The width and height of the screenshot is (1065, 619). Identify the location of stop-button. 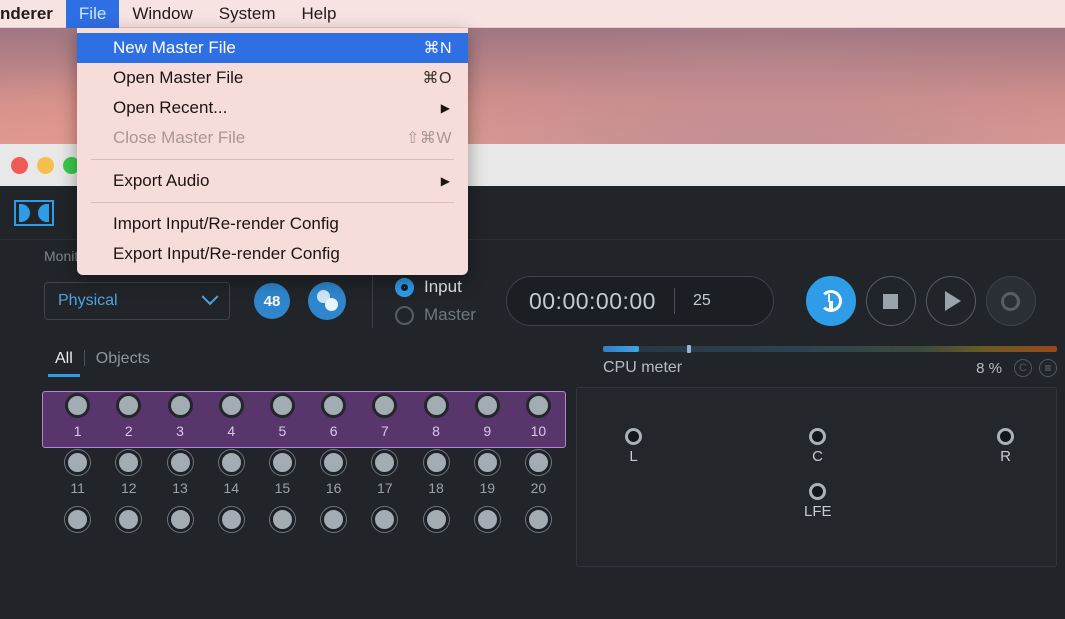
(890, 301).